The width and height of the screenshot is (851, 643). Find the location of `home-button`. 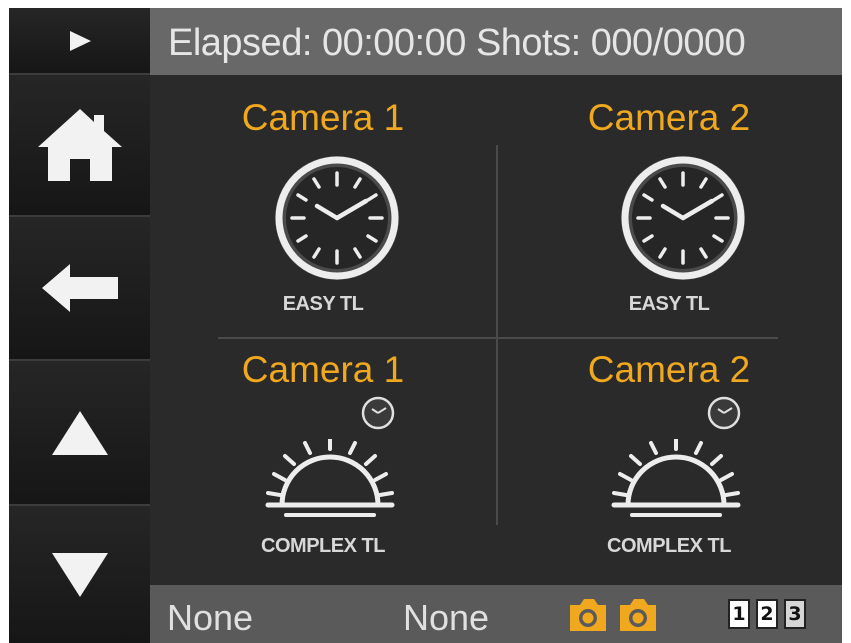

home-button is located at coordinates (79, 146).